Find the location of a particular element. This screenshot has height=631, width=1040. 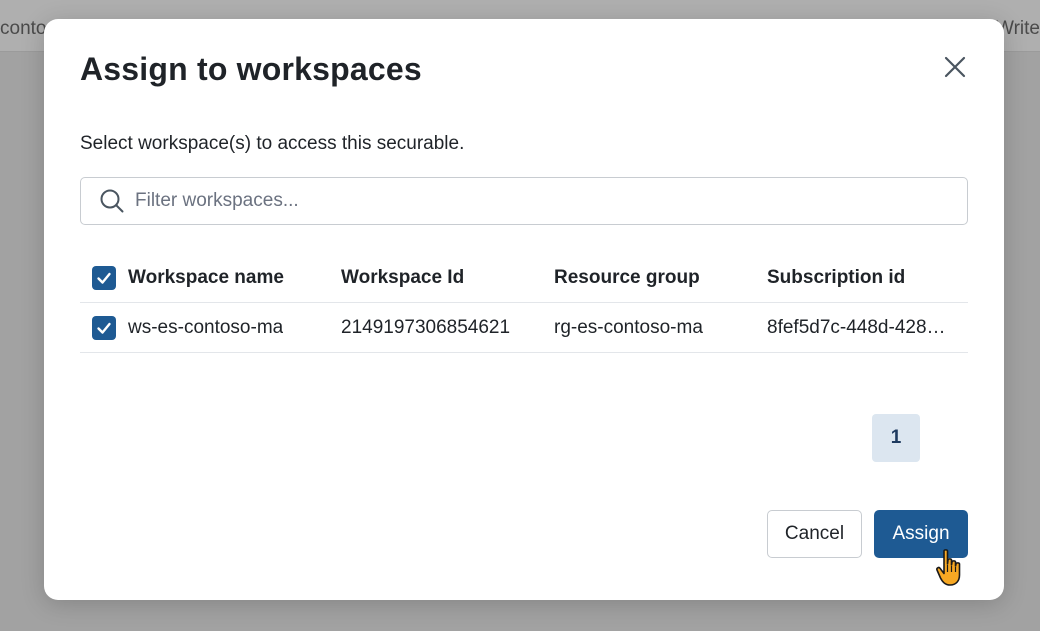

column-header-workspace-name: Workspace name is located at coordinates (206, 278).